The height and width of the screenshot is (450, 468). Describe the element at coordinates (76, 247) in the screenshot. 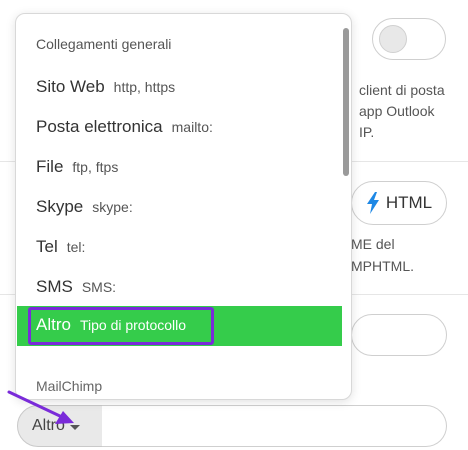

I see `menu-item-protocol: tel:` at that location.